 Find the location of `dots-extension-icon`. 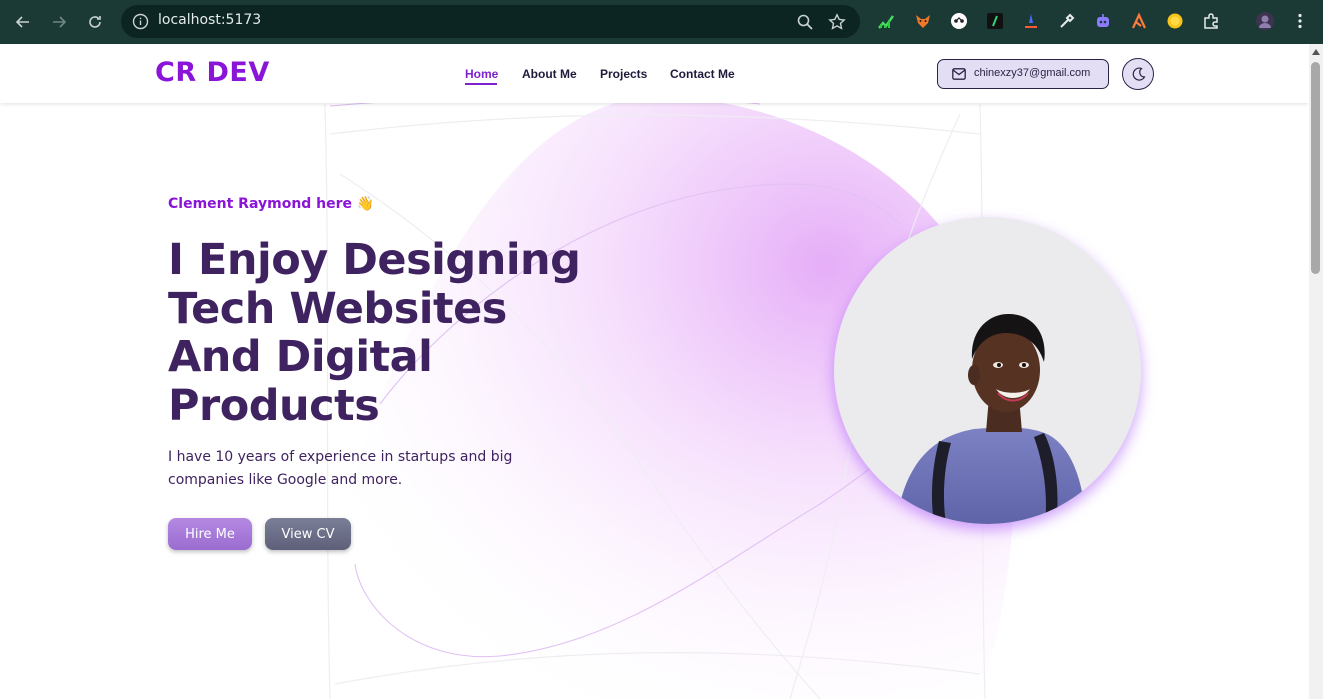

dots-extension-icon is located at coordinates (959, 21).